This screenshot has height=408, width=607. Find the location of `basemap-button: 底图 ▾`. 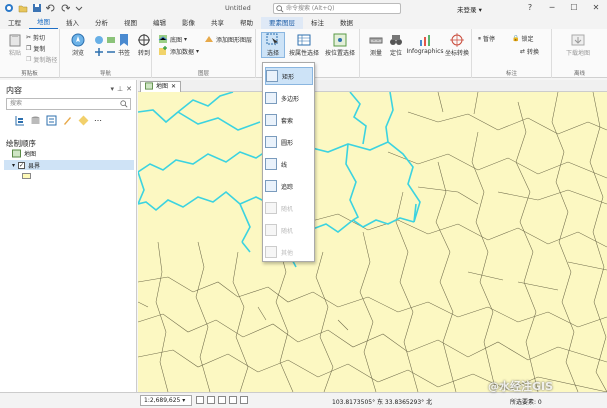

basemap-button: 底图 ▾ is located at coordinates (172, 39).